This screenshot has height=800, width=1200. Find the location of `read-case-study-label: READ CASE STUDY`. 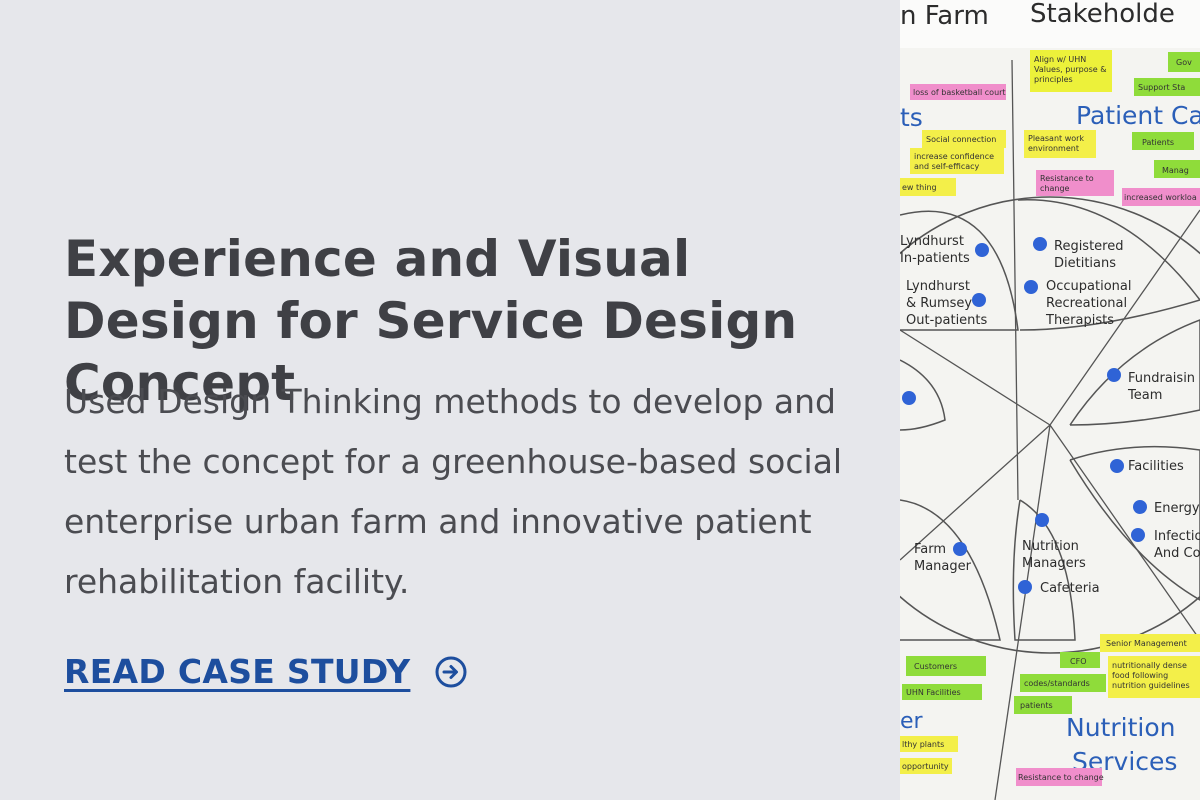

read-case-study-label: READ CASE STUDY is located at coordinates (237, 671).